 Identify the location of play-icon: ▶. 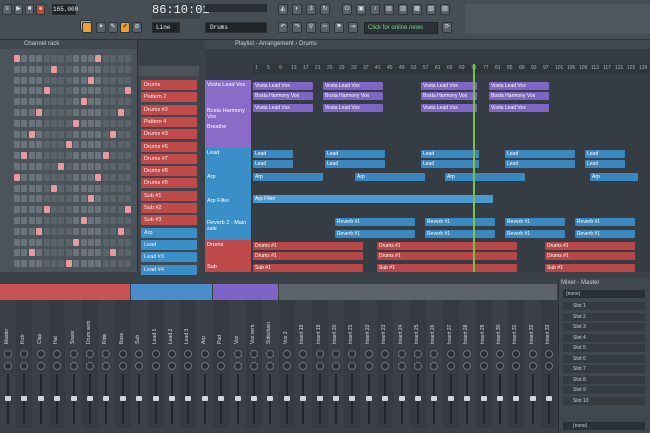
(18, 9).